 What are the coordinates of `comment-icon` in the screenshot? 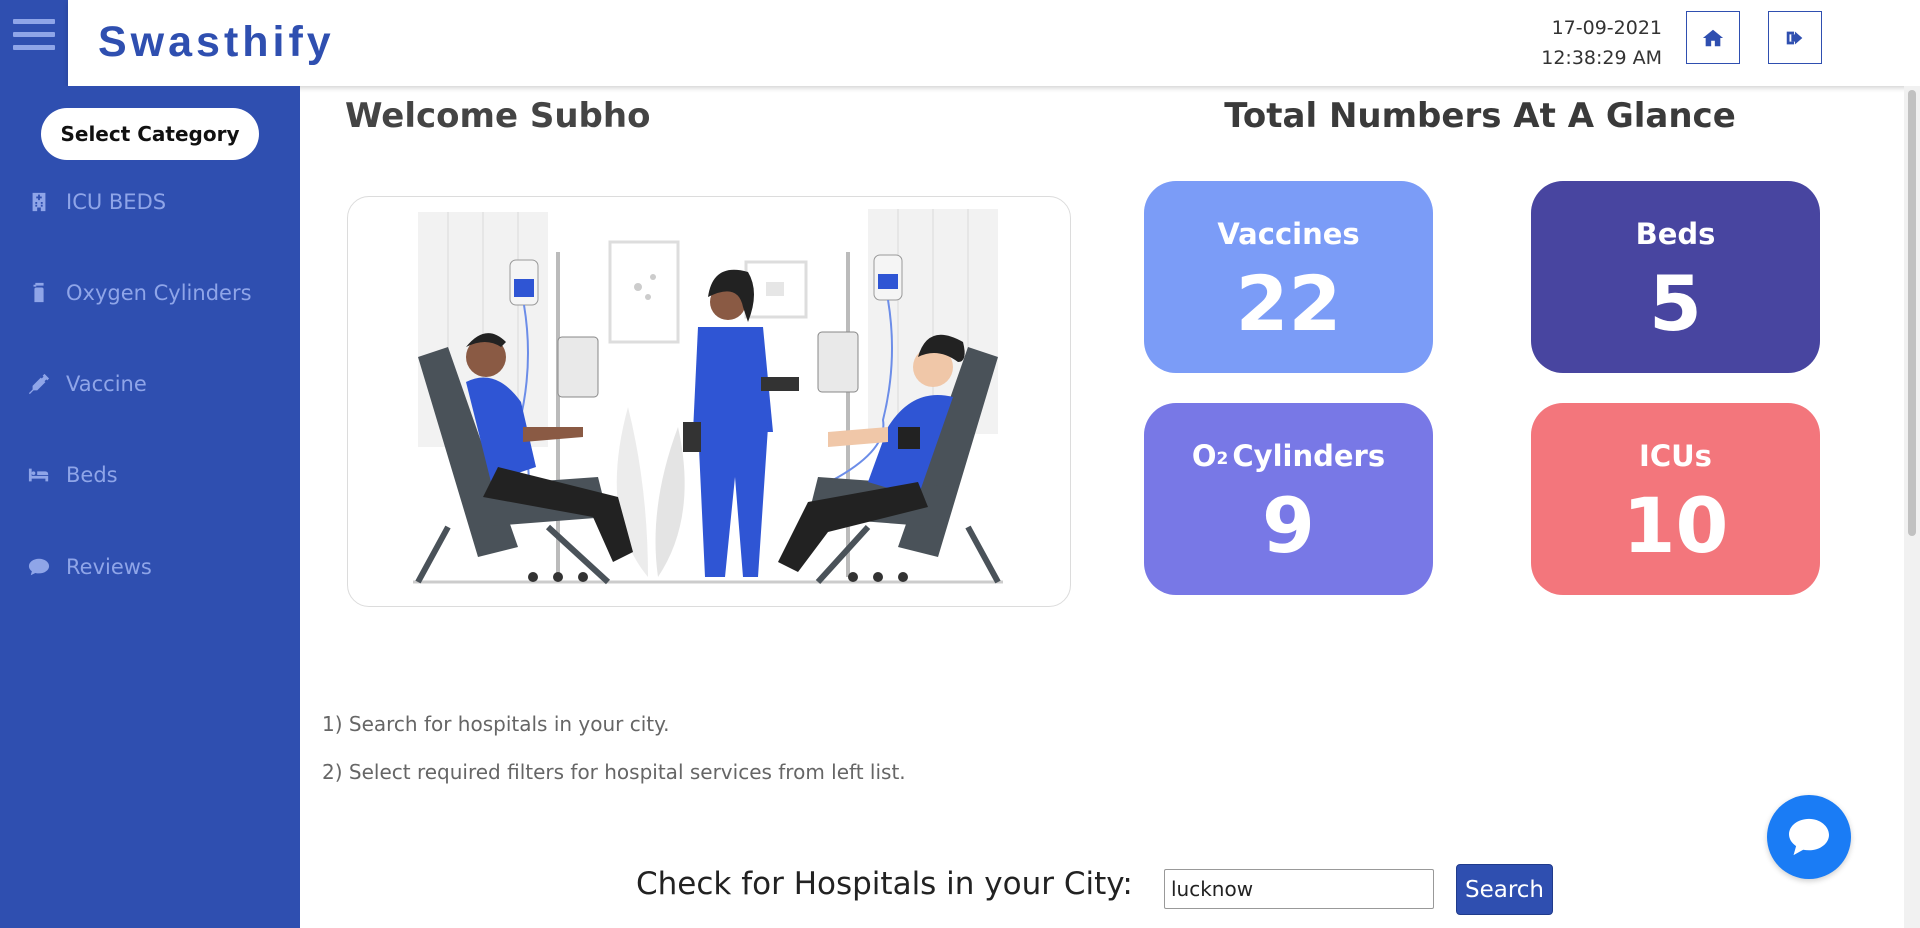 It's located at (39, 567).